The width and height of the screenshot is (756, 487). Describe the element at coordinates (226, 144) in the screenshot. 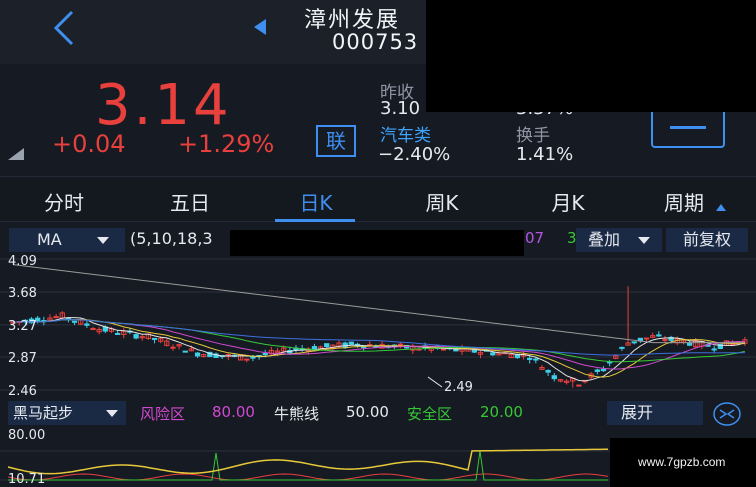

I see `price-change-pct: +1.29%` at that location.